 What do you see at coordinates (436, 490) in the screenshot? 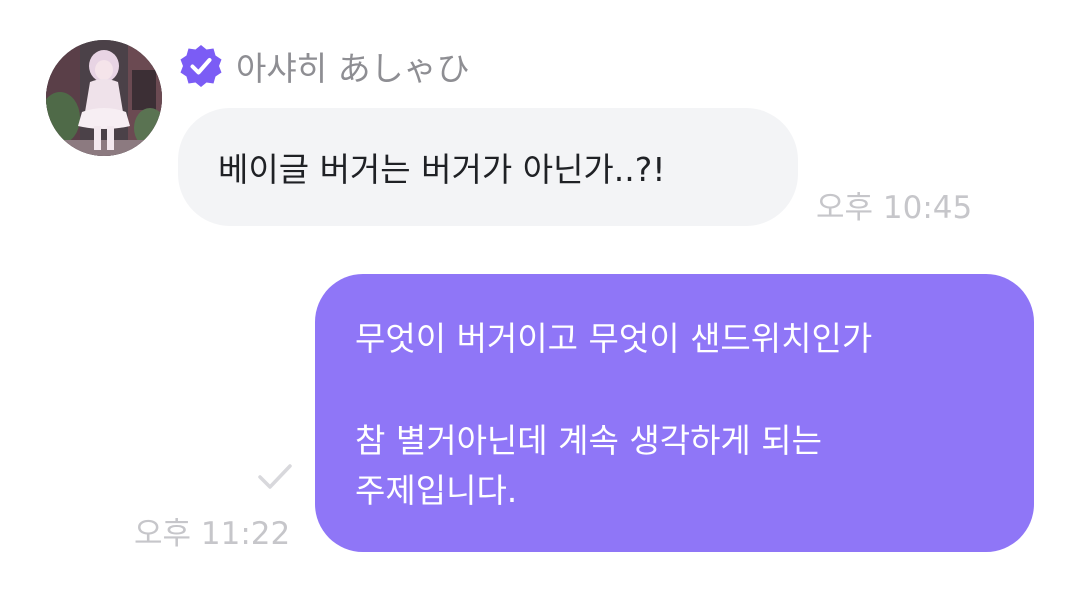
I see `outgoing-message-line: 주제입니다.` at bounding box center [436, 490].